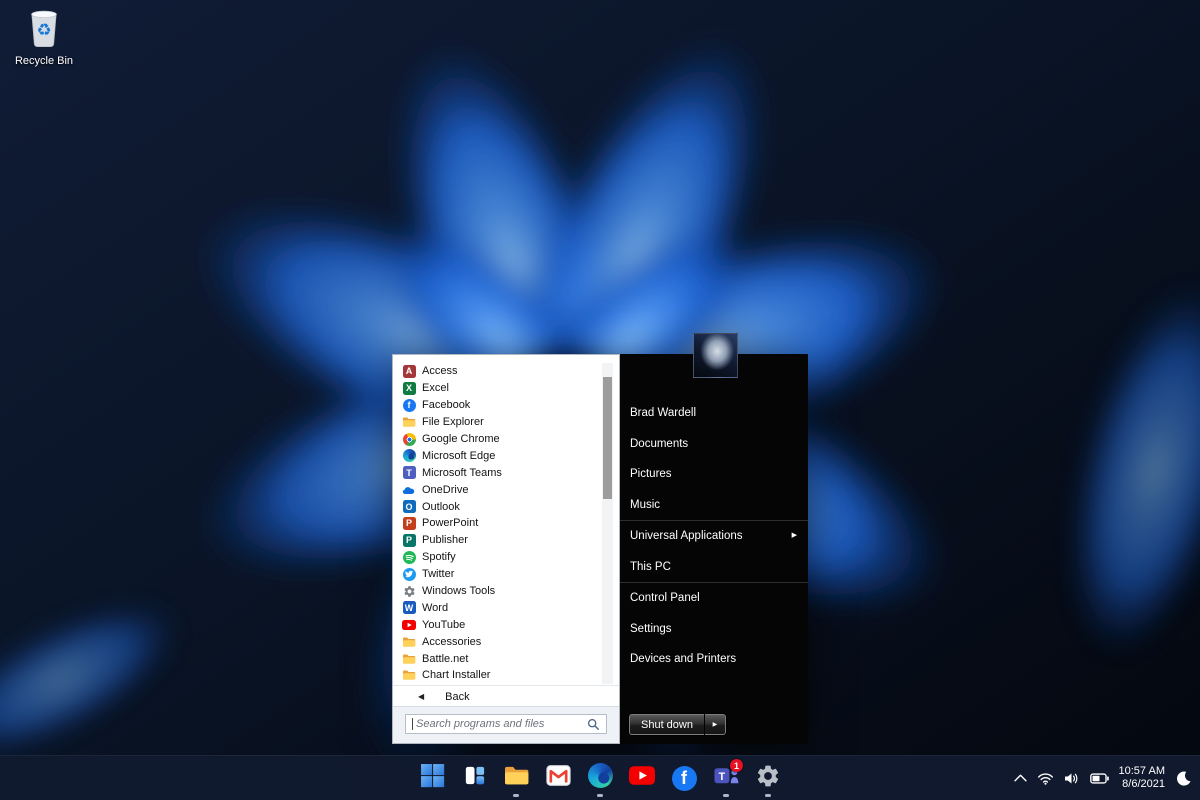 The height and width of the screenshot is (800, 1200). What do you see at coordinates (459, 455) in the screenshot?
I see `app-item-label: Microsoft Edge` at bounding box center [459, 455].